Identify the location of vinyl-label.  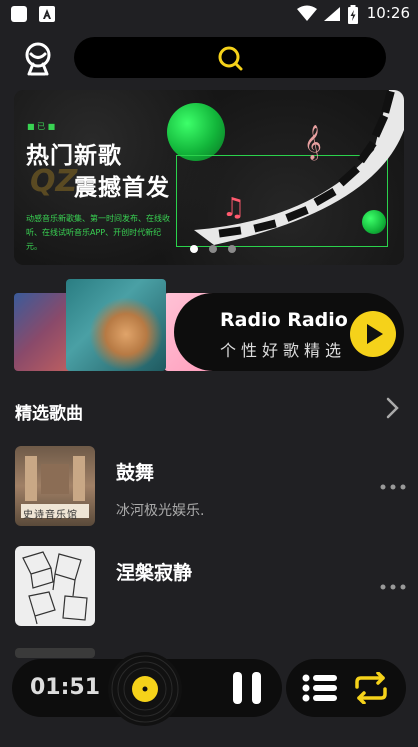
(145, 689).